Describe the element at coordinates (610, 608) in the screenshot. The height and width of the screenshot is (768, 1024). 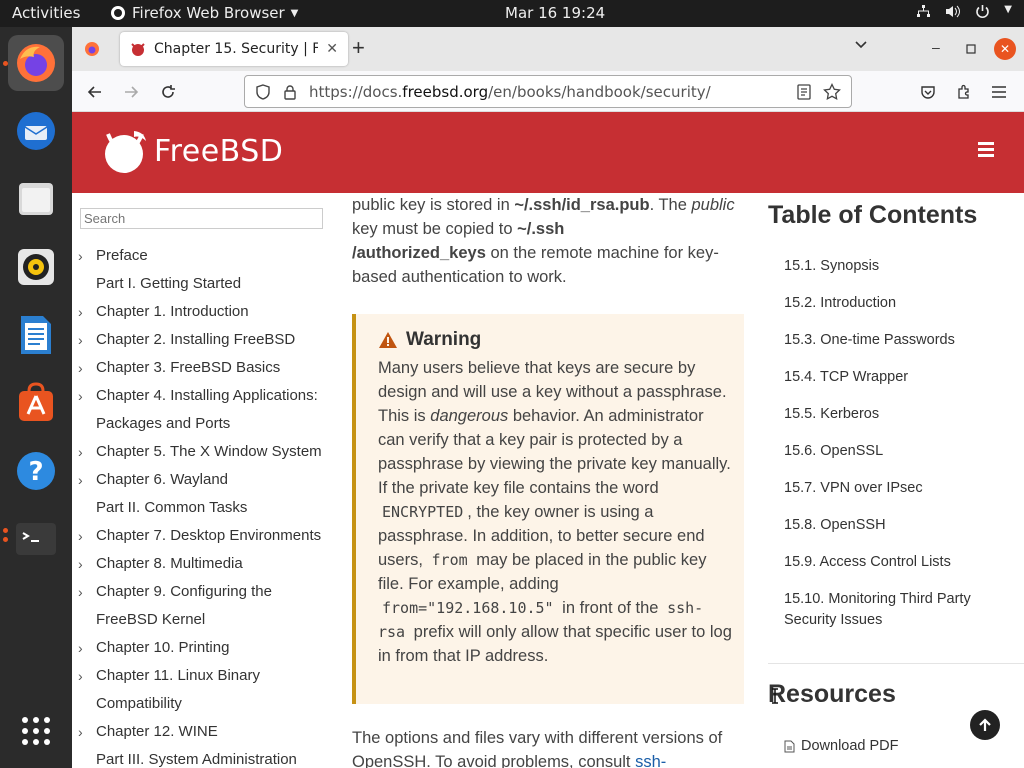
I see `text: in front of the` at that location.